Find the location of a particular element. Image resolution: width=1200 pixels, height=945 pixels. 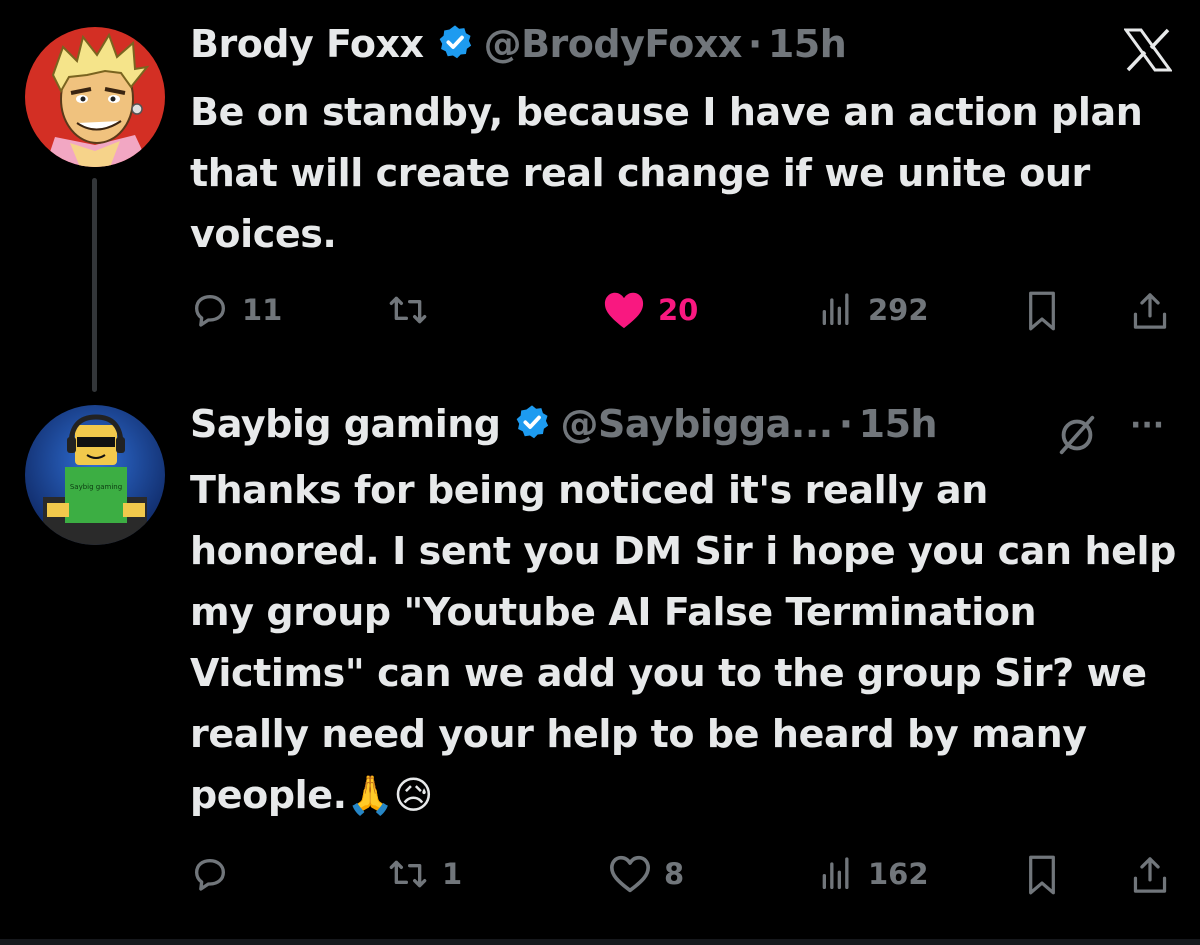

tweet-header: Saybig gaming @Saybigga... · 15h is located at coordinates (564, 424).